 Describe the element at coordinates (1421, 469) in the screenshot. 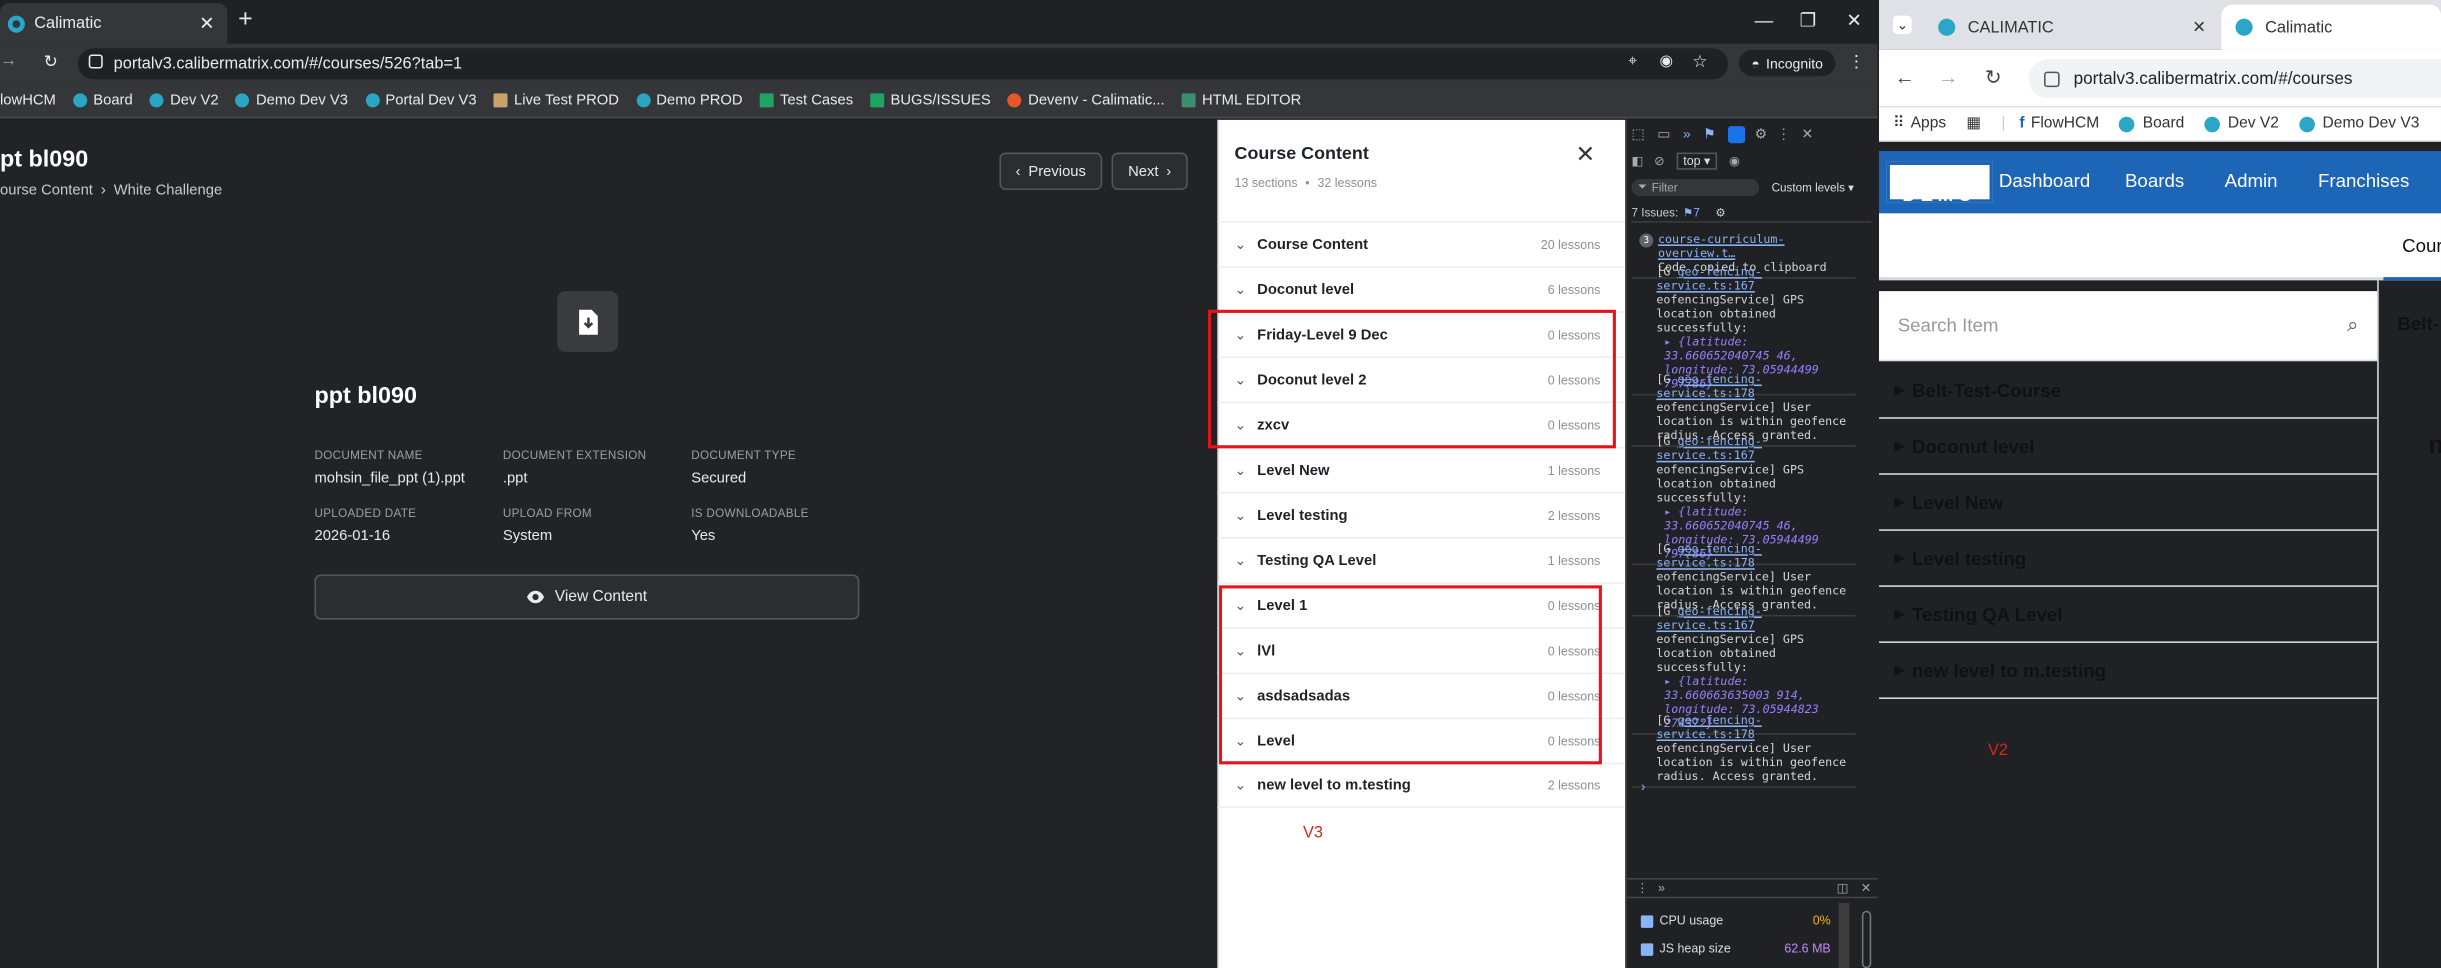

I see `section-row: ⌄ Level New 1 lessons` at that location.